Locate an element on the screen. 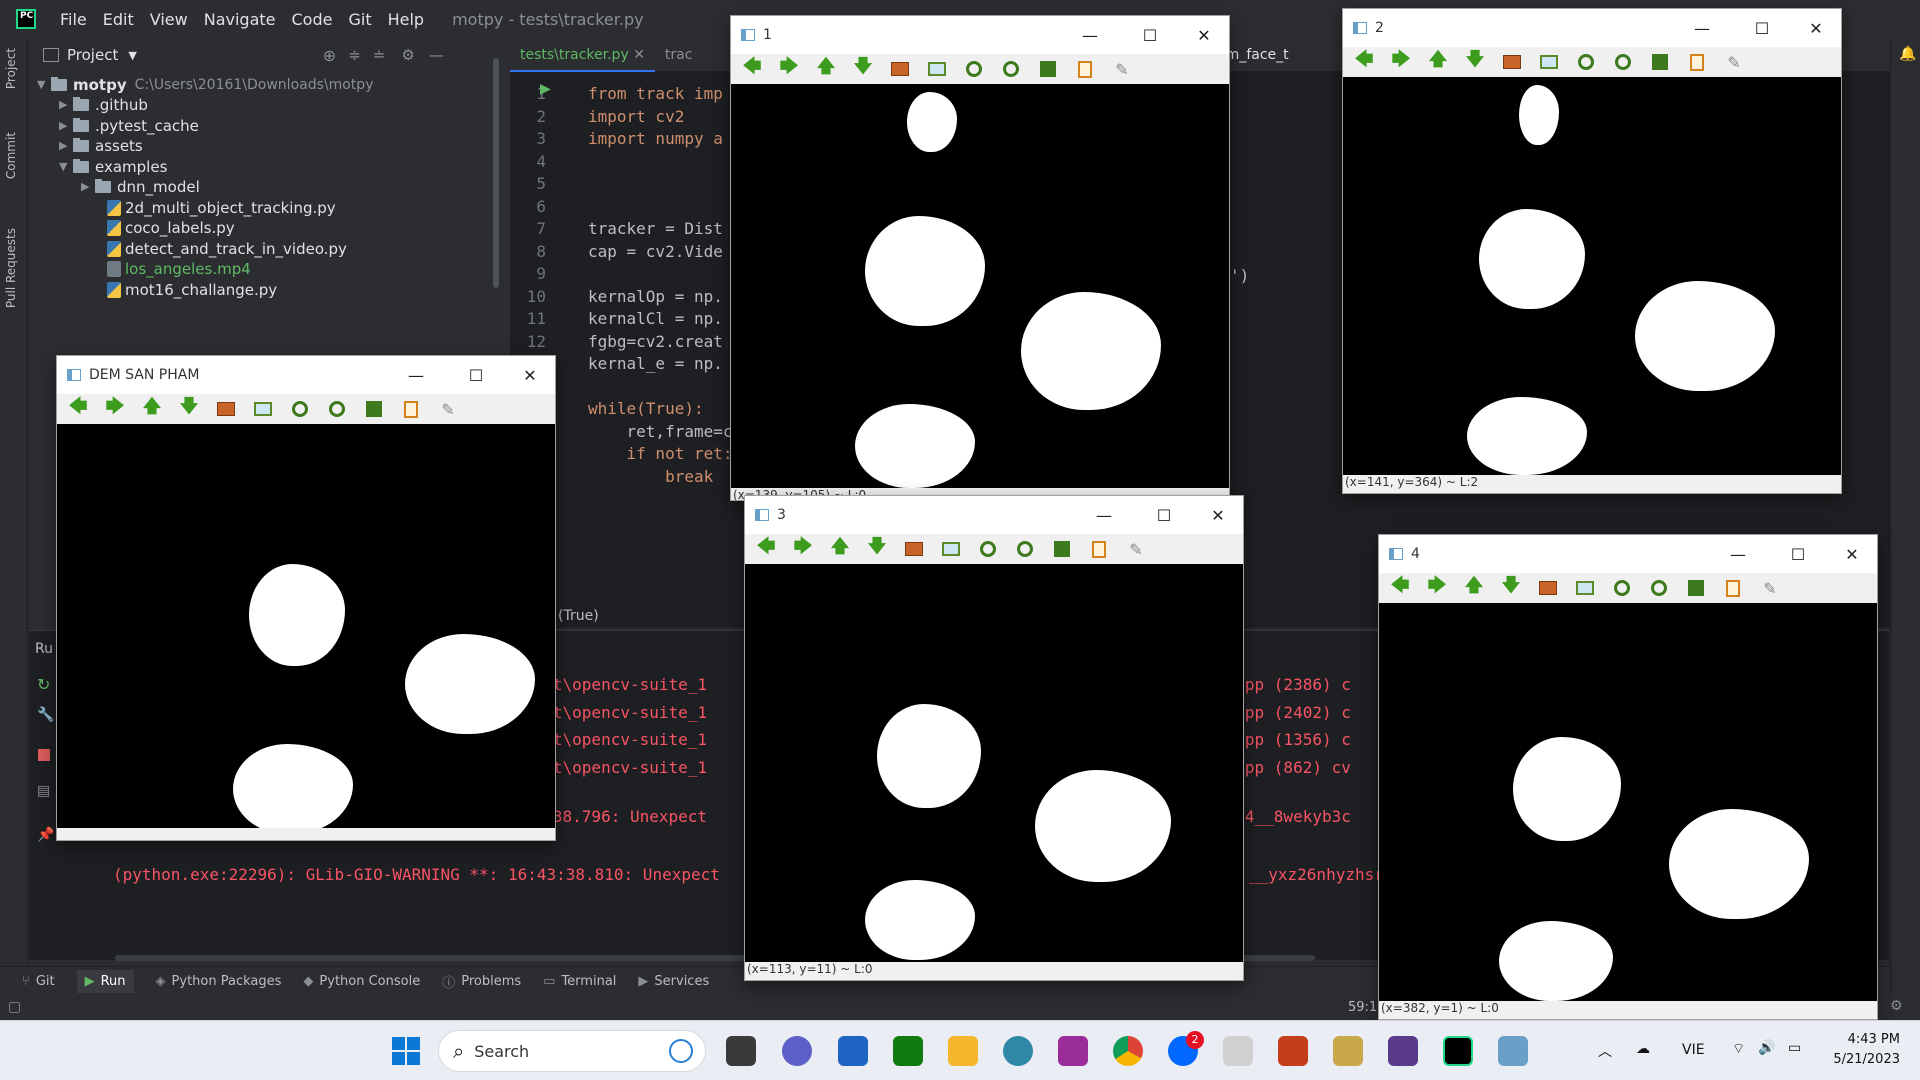 The width and height of the screenshot is (1920, 1080). bottom-tab-problems: ⓘ Problems is located at coordinates (481, 981).